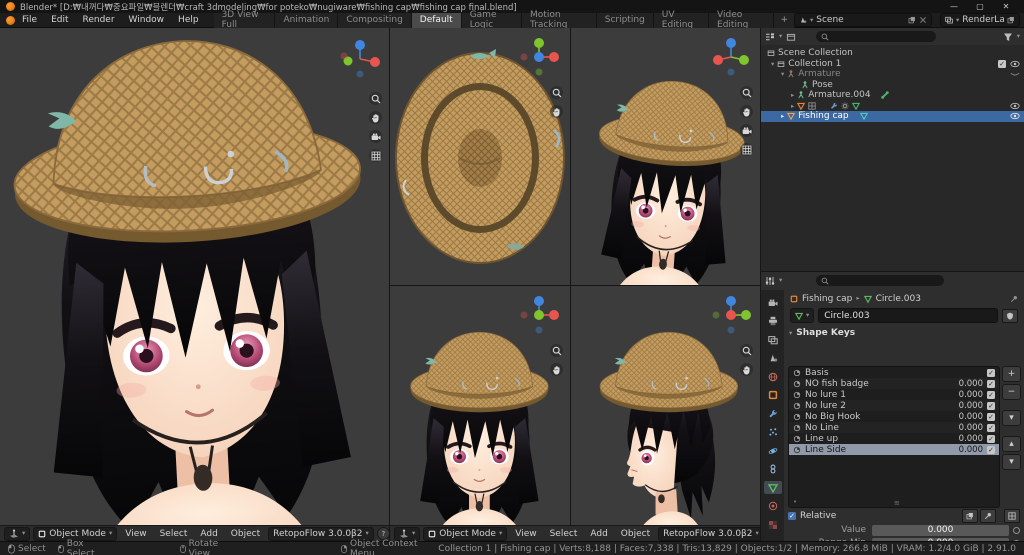 This screenshot has width=1024, height=555. Describe the element at coordinates (635, 534) in the screenshot. I see `menu-object: Object` at that location.